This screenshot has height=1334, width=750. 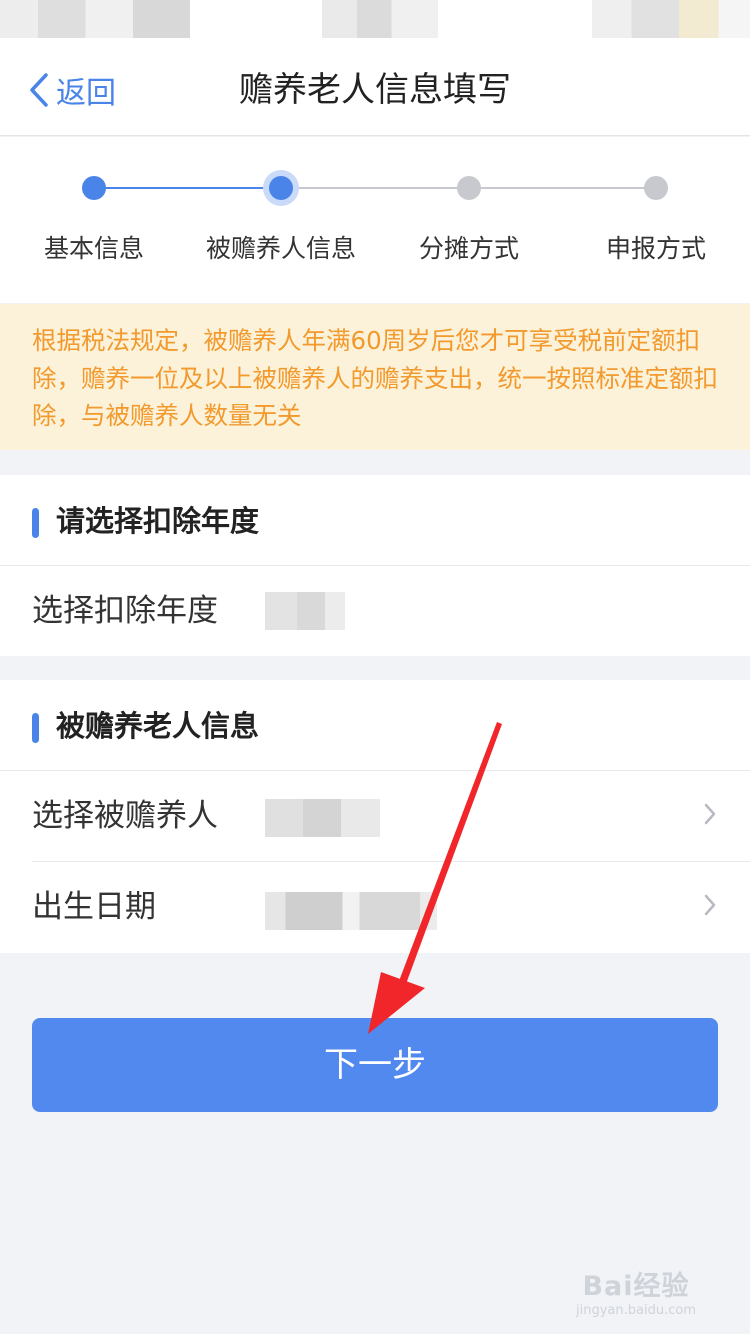 What do you see at coordinates (375, 611) in the screenshot?
I see `select-year-row: 选择扣除年度` at bounding box center [375, 611].